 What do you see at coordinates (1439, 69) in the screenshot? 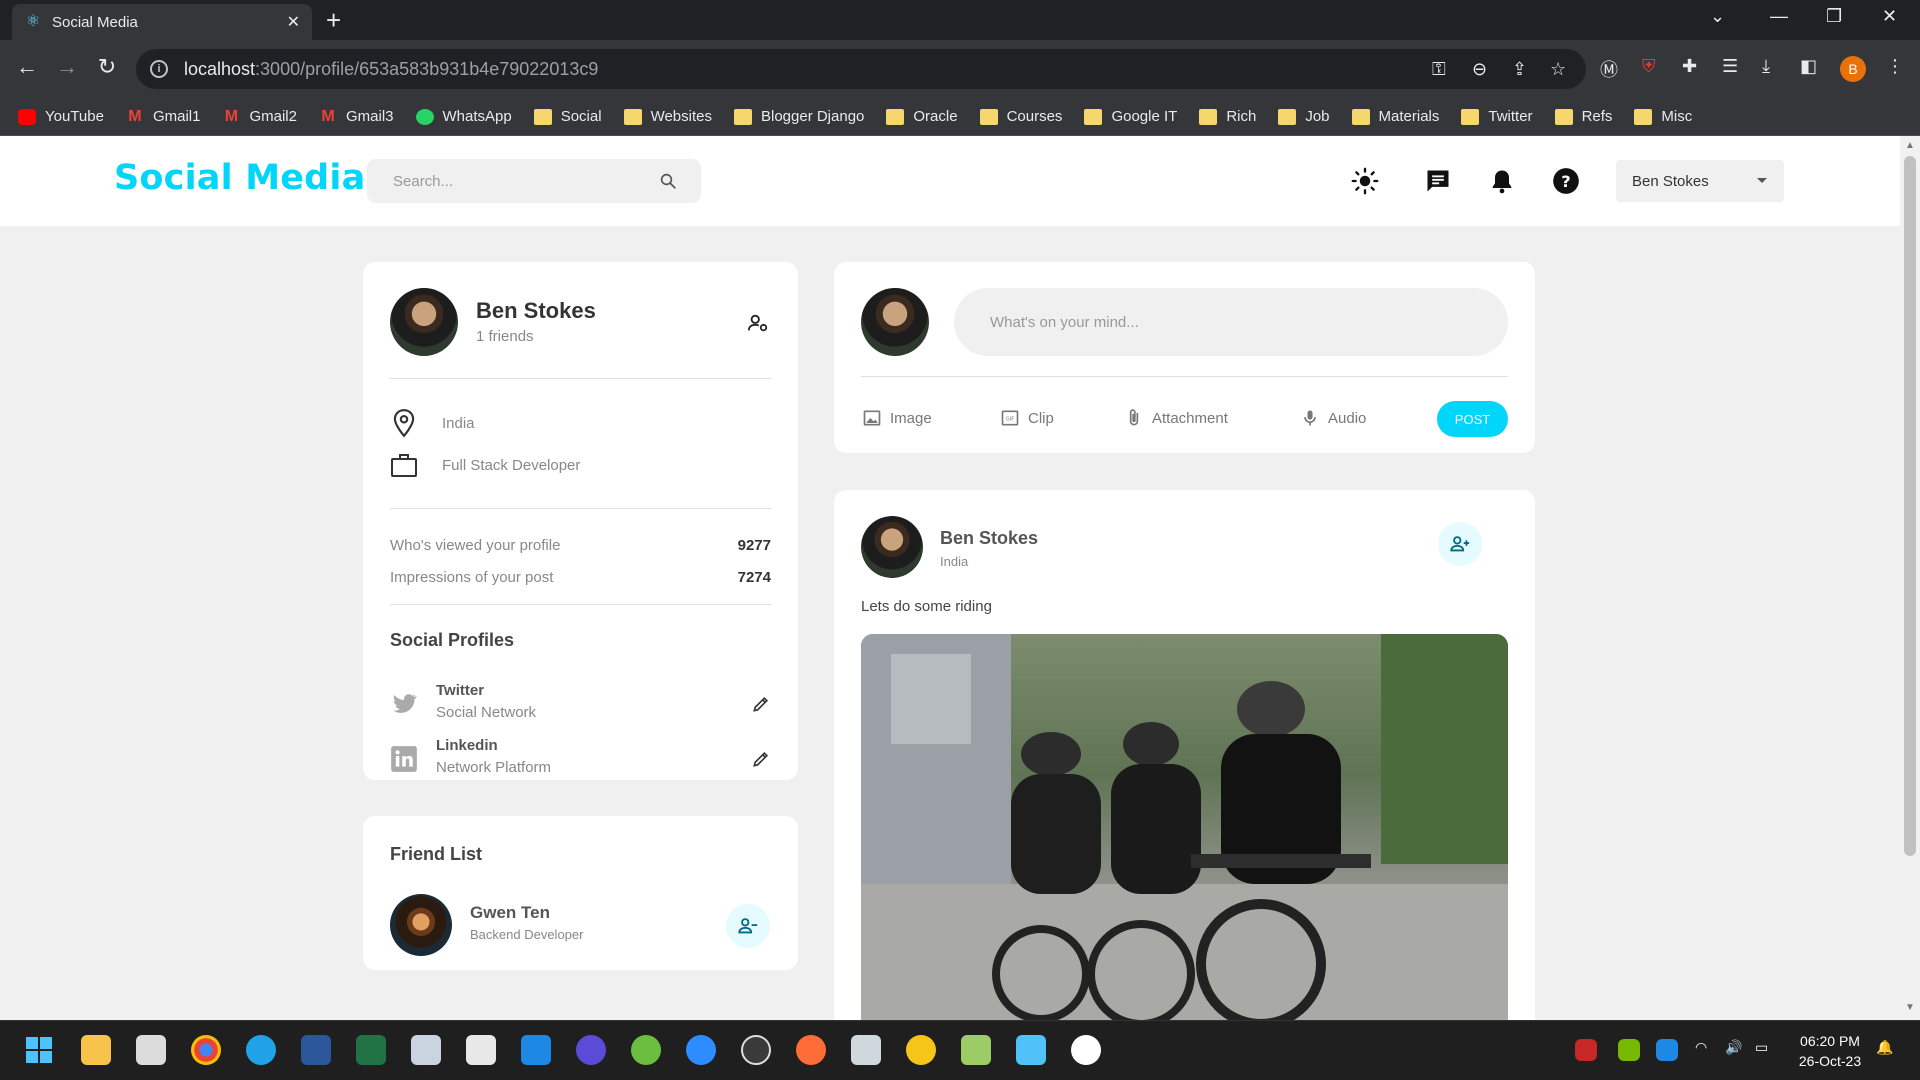
I see `key-icon: ⚿` at bounding box center [1439, 69].